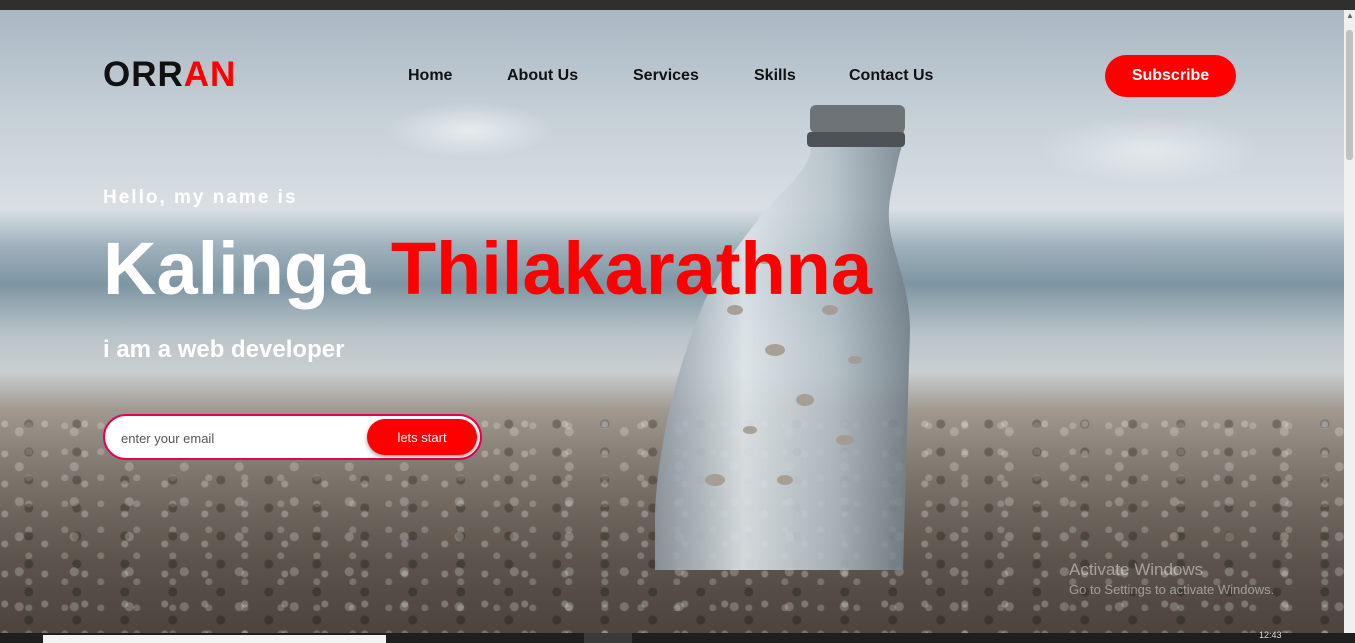 This screenshot has height=643, width=1355. What do you see at coordinates (677, 636) in the screenshot?
I see `os-taskbar: 12:43` at bounding box center [677, 636].